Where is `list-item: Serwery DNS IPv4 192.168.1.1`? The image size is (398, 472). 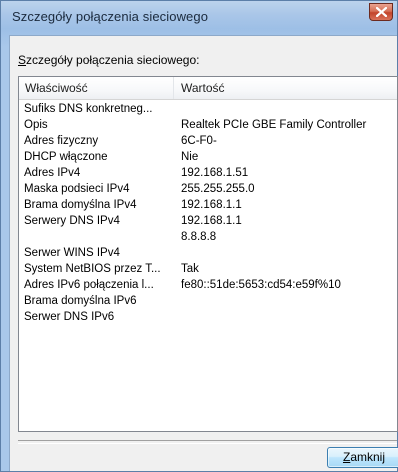
list-item: Serwery DNS IPv4 192.168.1.1 is located at coordinates (208, 222).